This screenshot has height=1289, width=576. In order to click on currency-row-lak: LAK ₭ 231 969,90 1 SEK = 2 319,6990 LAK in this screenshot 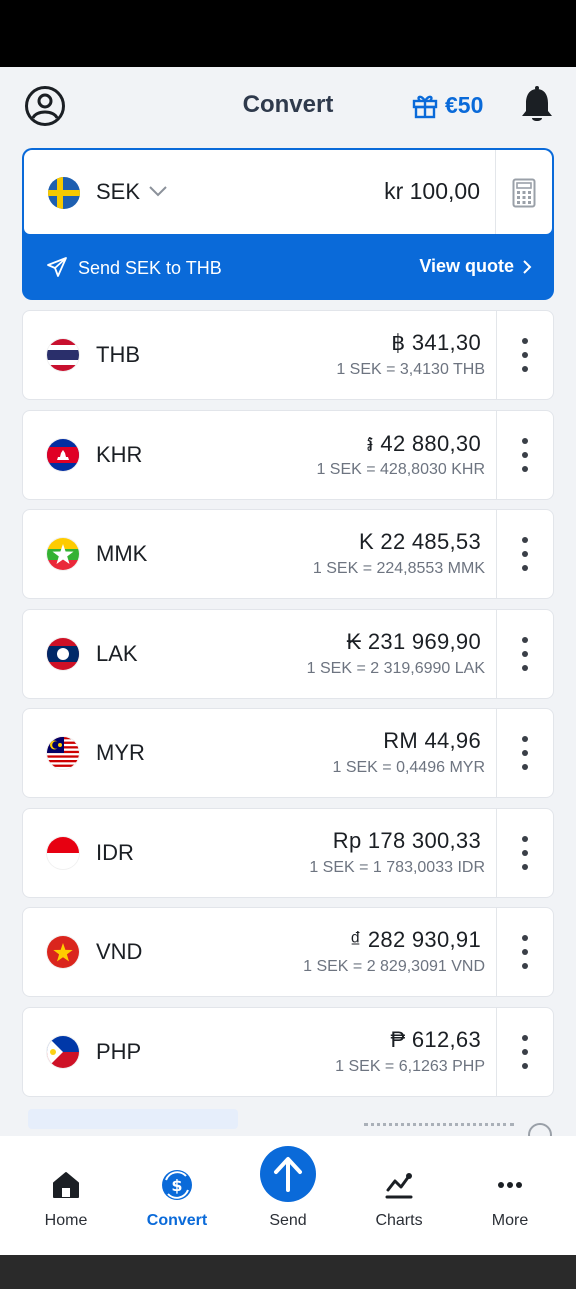, I will do `click(288, 653)`.